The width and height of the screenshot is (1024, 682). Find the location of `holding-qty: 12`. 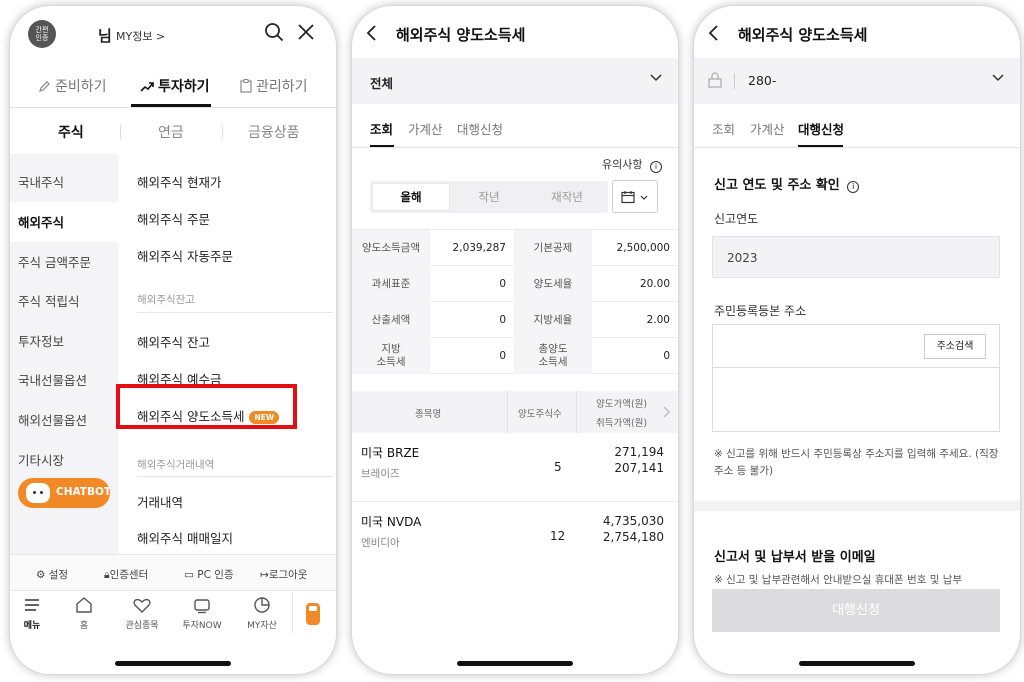

holding-qty: 12 is located at coordinates (558, 536).